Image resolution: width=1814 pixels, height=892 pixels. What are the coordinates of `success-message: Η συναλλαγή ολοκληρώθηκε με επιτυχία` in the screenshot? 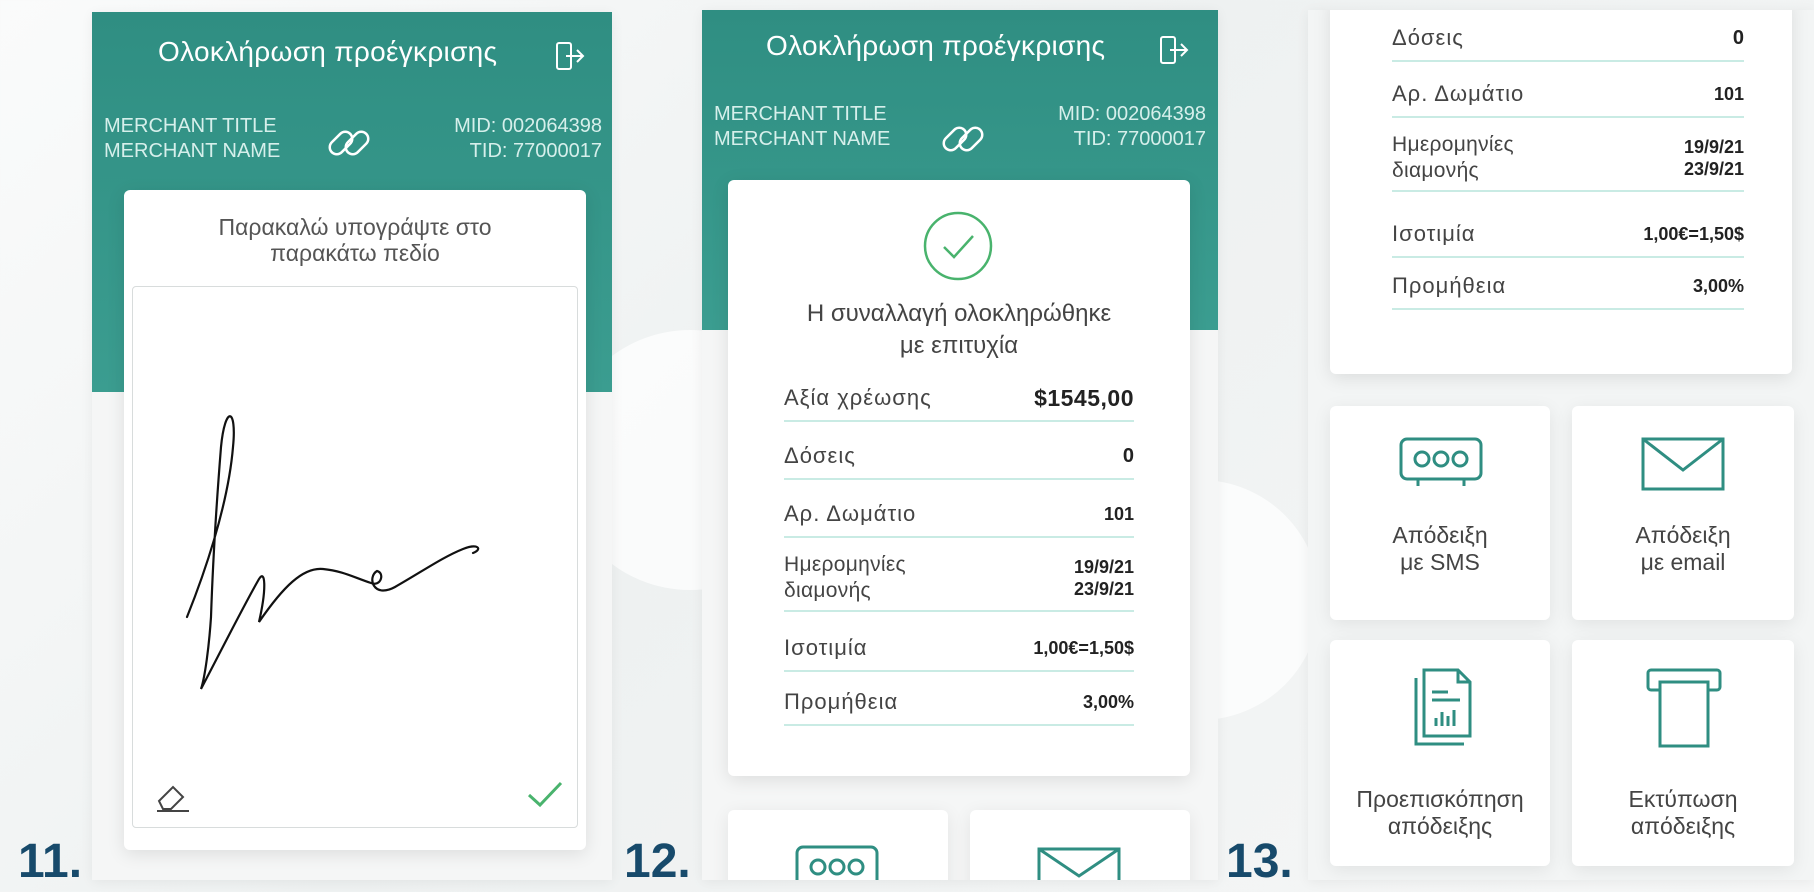 It's located at (959, 330).